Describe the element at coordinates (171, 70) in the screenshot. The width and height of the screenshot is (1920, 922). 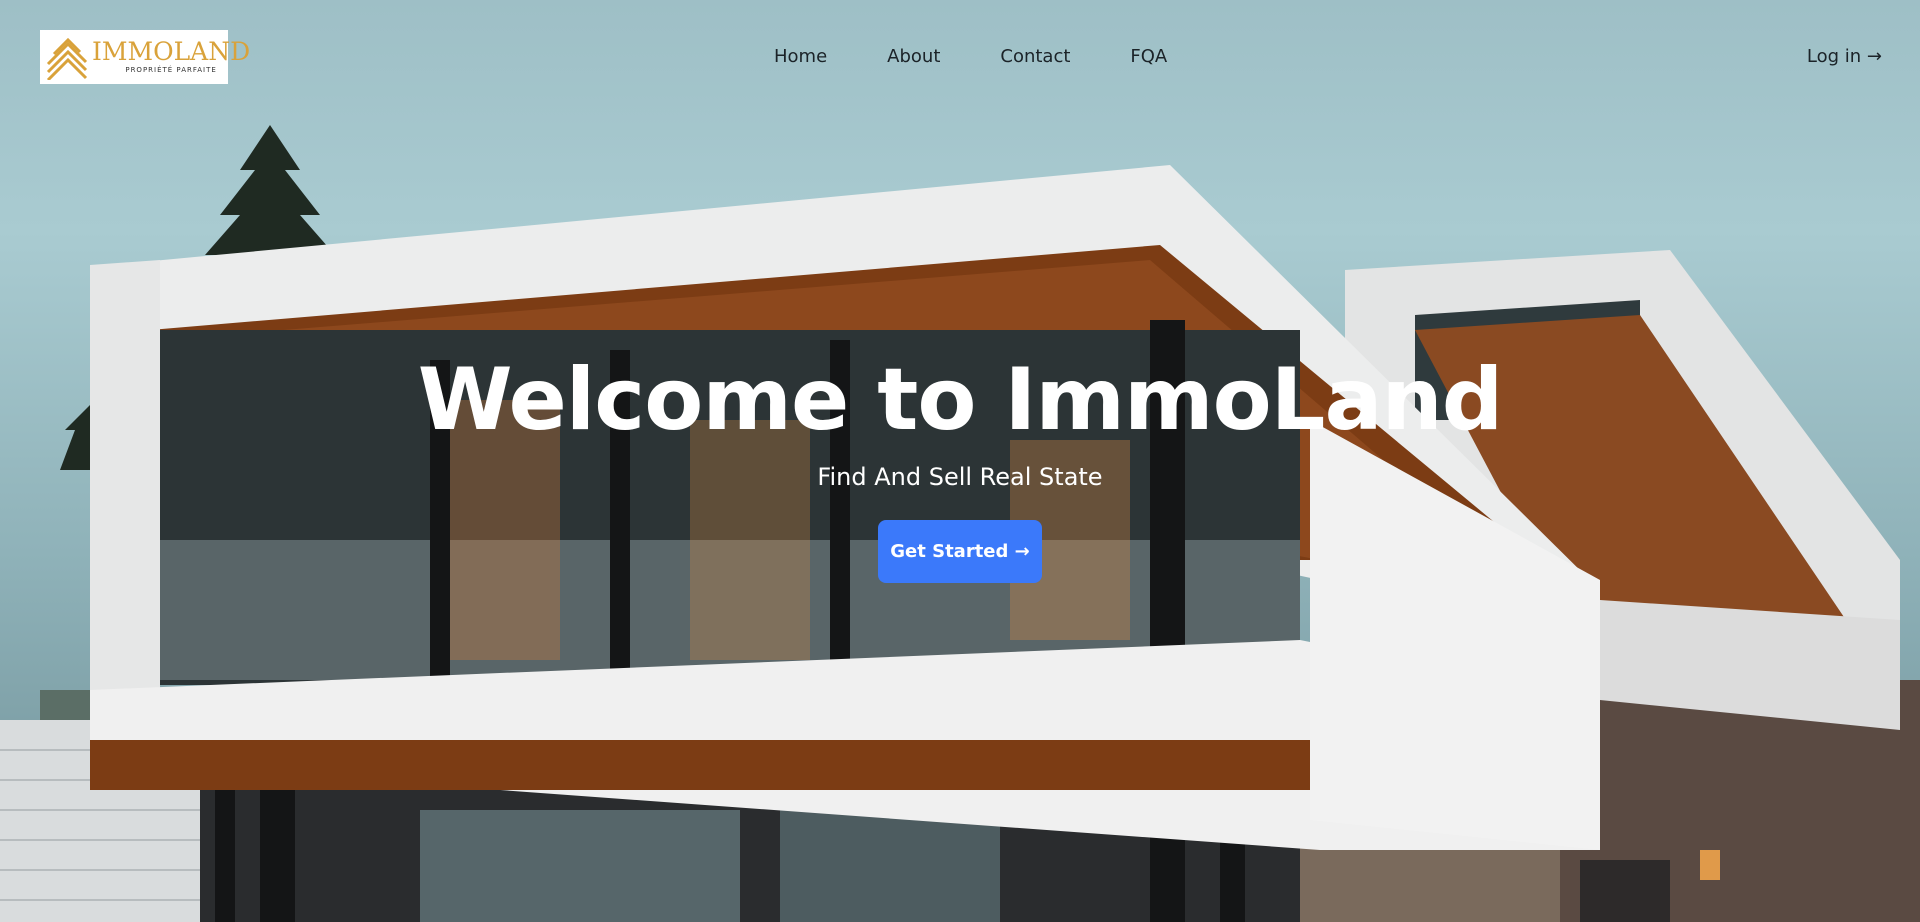
I see `brand-tagline: PROPRIÉTÉ PARFAITE` at that location.